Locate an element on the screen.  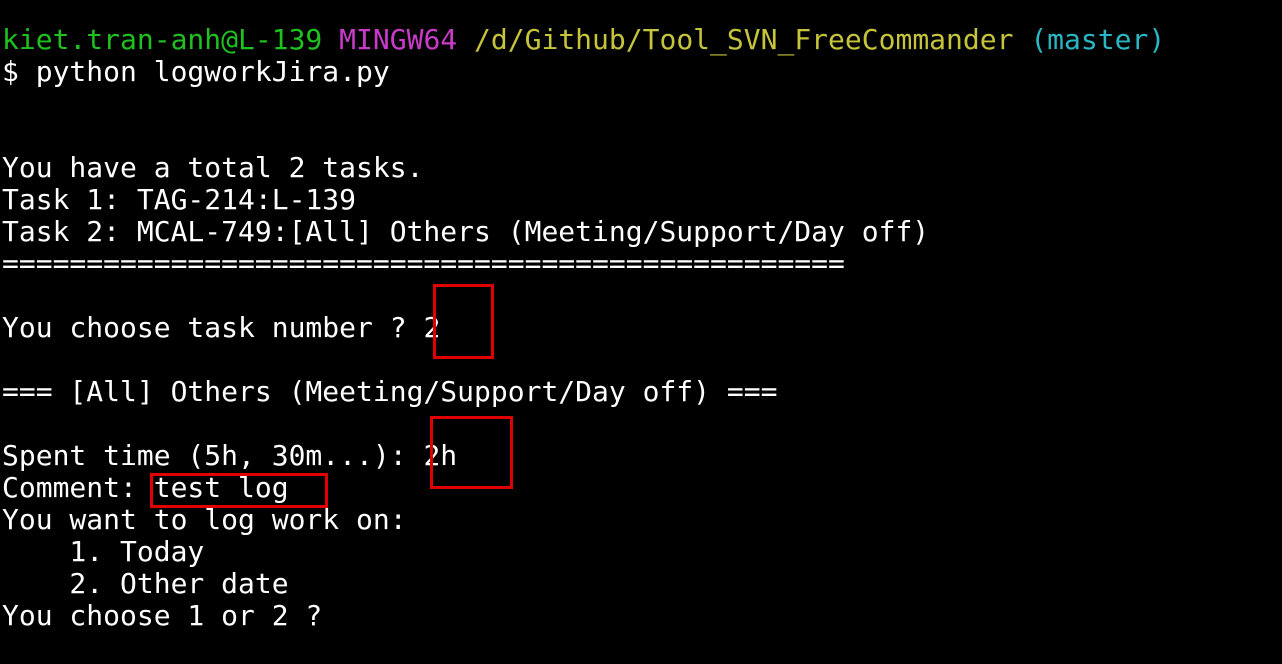
logwork-prompt-text: You want to log work on: is located at coordinates (204, 519).